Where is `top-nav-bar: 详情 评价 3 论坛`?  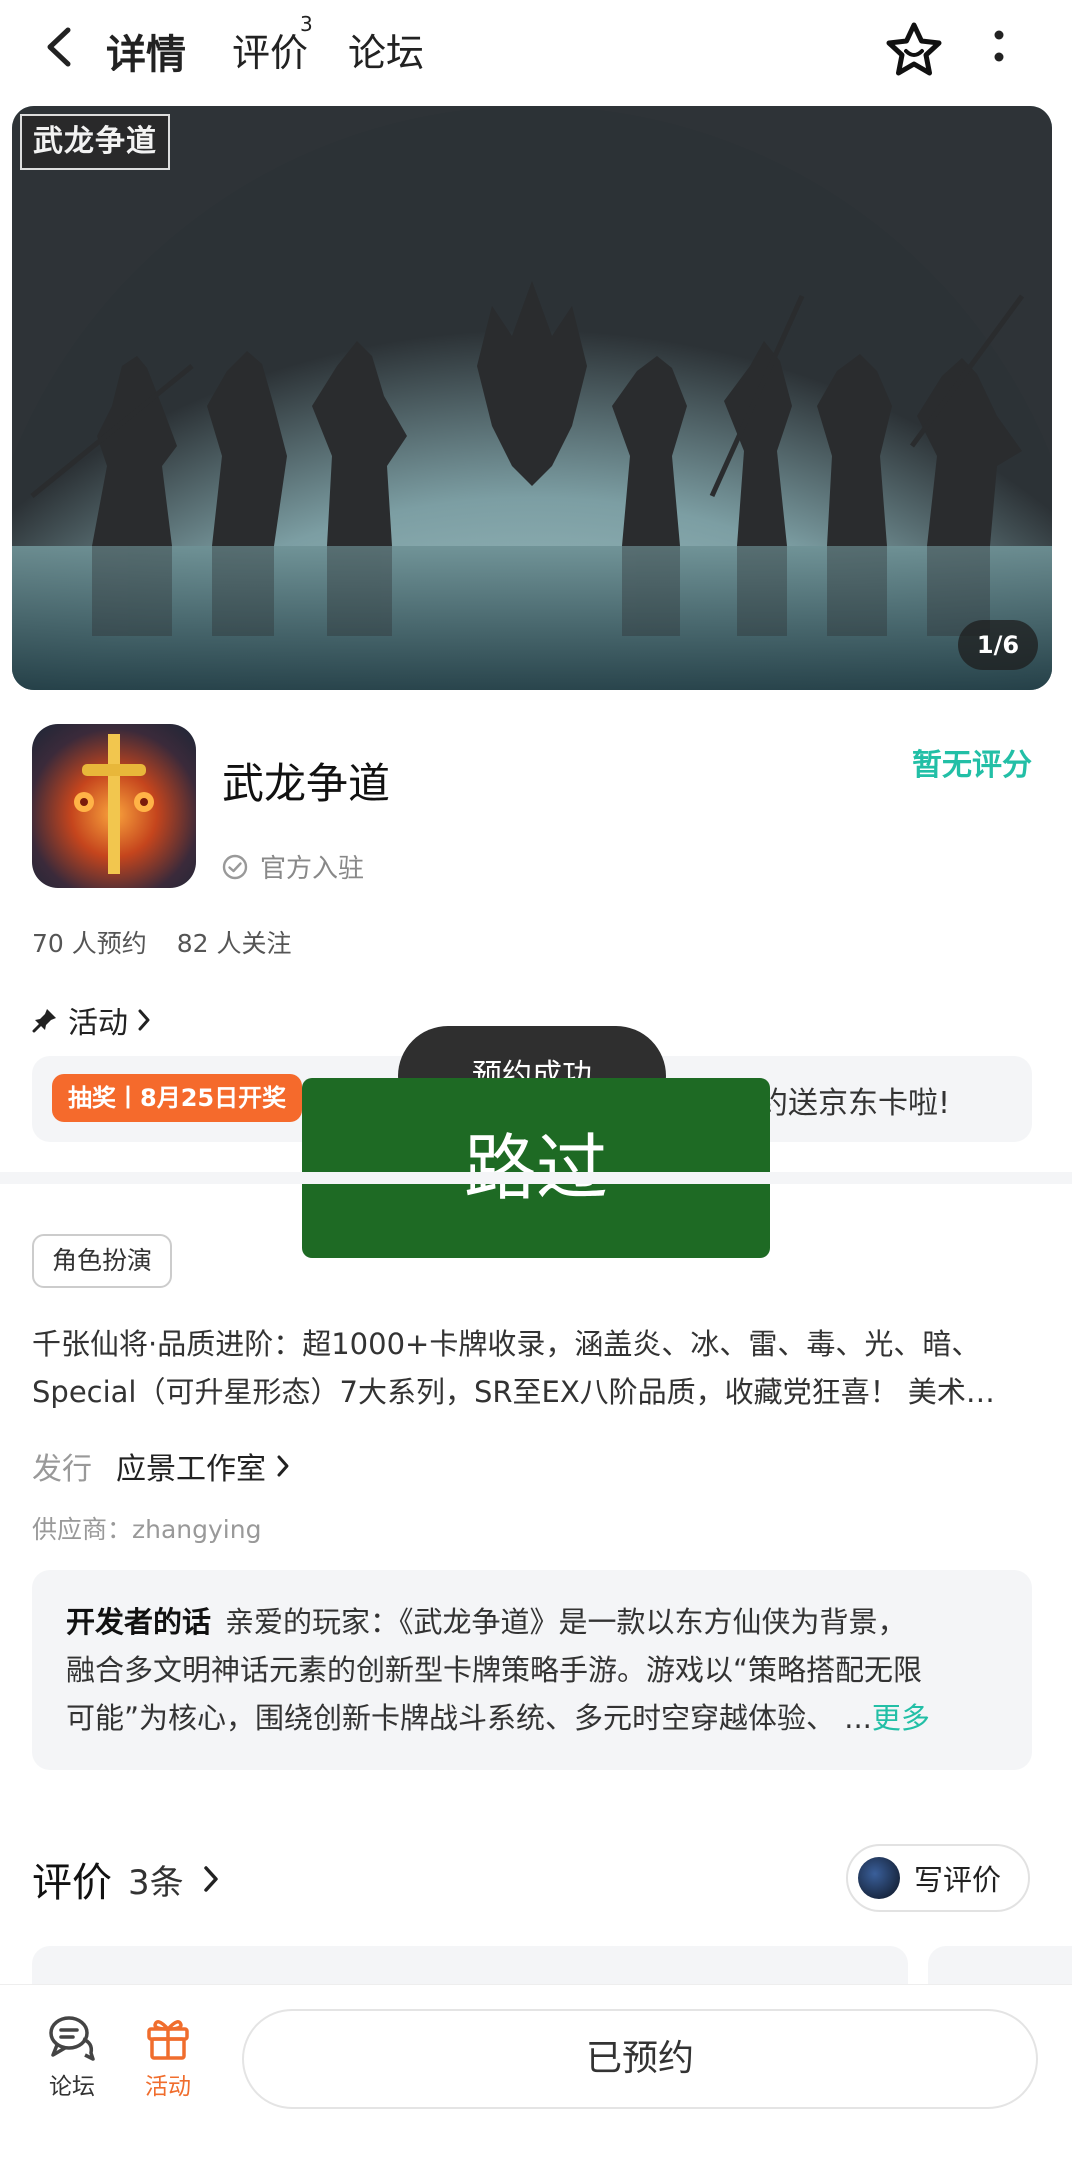
top-nav-bar: 详情 评价 3 论坛 is located at coordinates (536, 50).